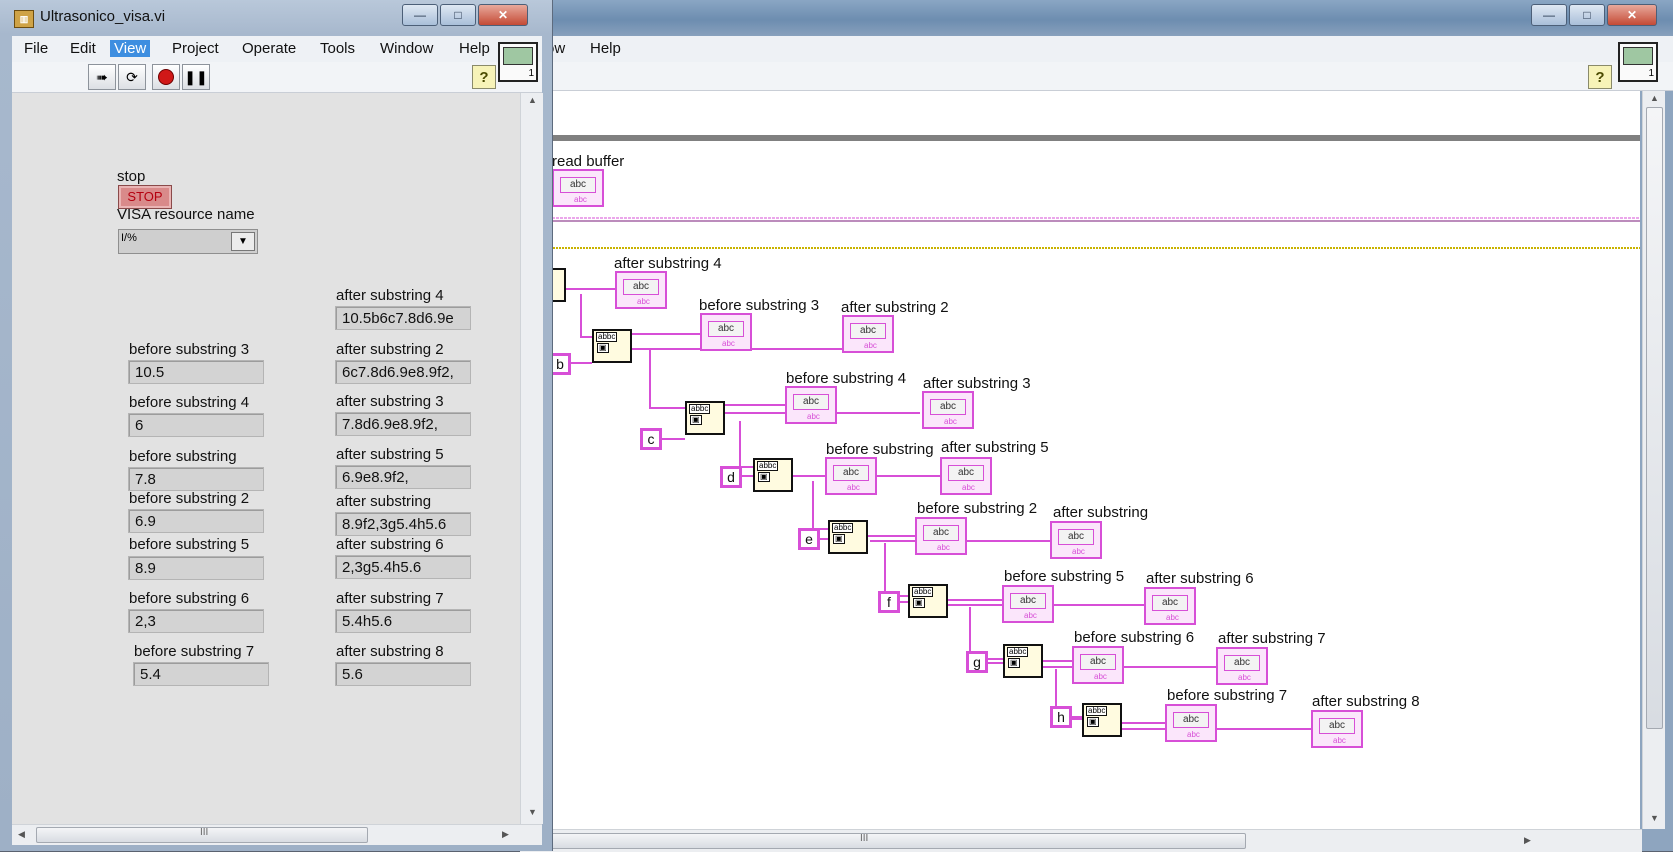 The width and height of the screenshot is (1673, 852). I want to click on scroll-left-arrow-icon: ◀, so click(21, 834).